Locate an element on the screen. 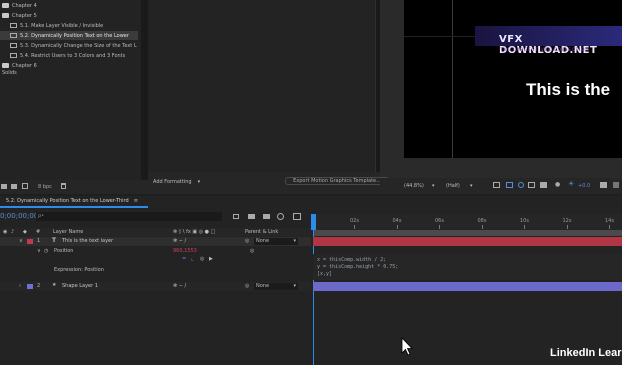 This screenshot has width=622, height=365. panel-divider is located at coordinates (144, 90).